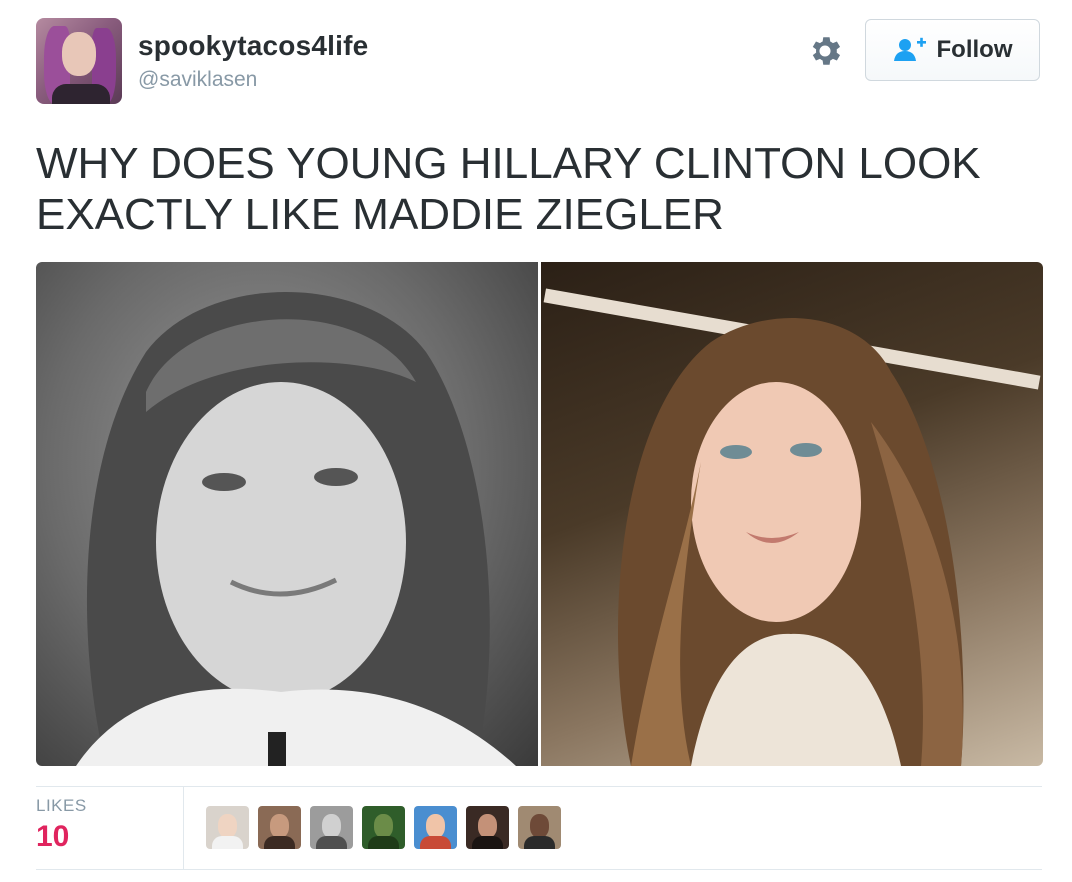 The height and width of the screenshot is (882, 1072). I want to click on gear-icon, so click(825, 51).